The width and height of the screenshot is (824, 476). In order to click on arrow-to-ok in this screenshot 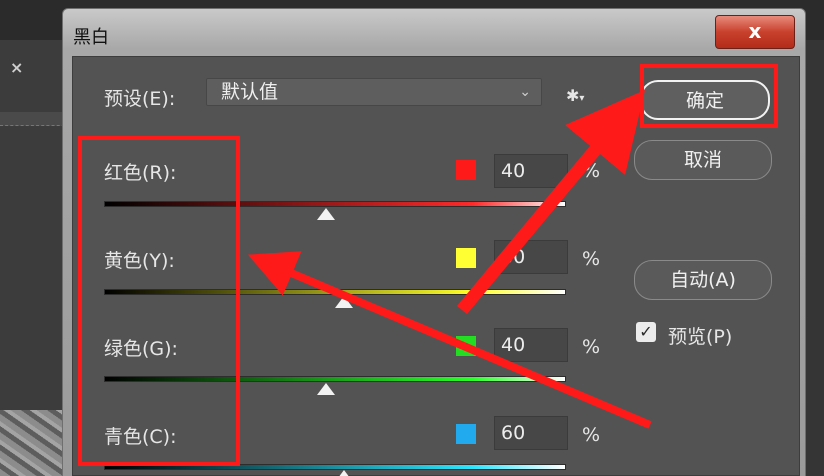, I will do `click(551, 202)`.